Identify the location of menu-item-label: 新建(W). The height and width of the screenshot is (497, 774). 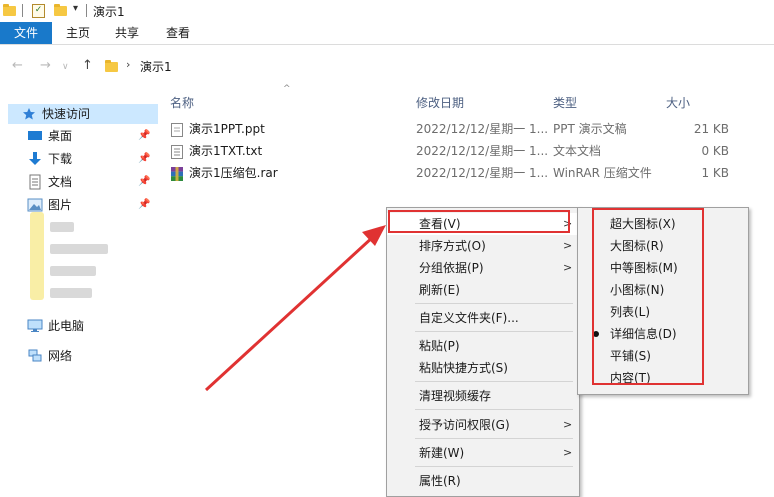
(442, 453).